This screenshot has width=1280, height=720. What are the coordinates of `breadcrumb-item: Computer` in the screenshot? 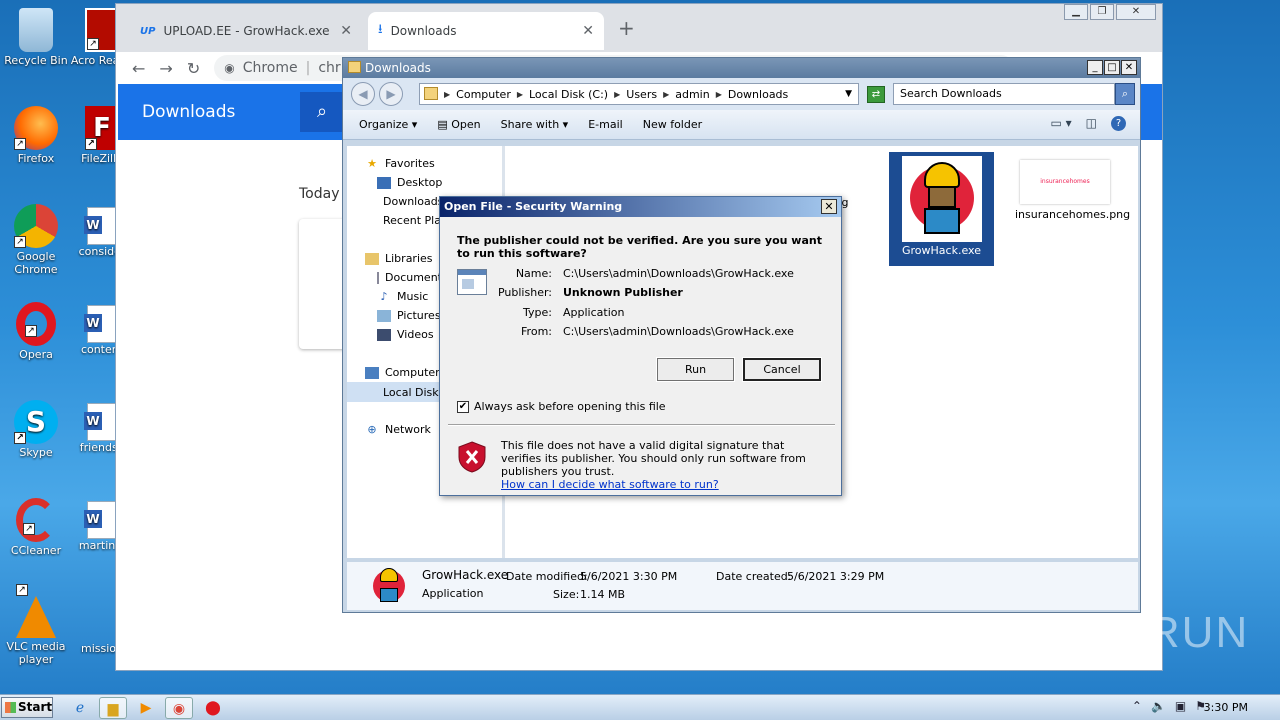 It's located at (483, 94).